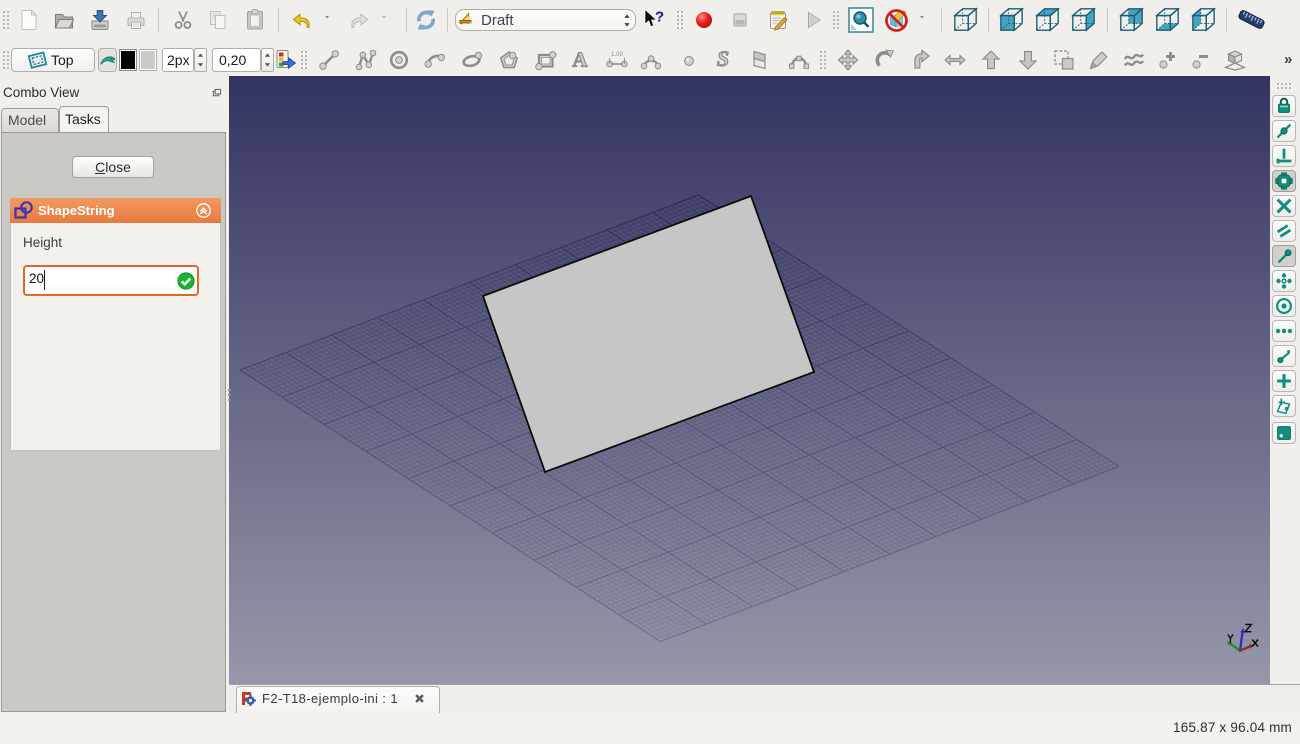  Describe the element at coordinates (580, 60) in the screenshot. I see `svg-text: A` at that location.